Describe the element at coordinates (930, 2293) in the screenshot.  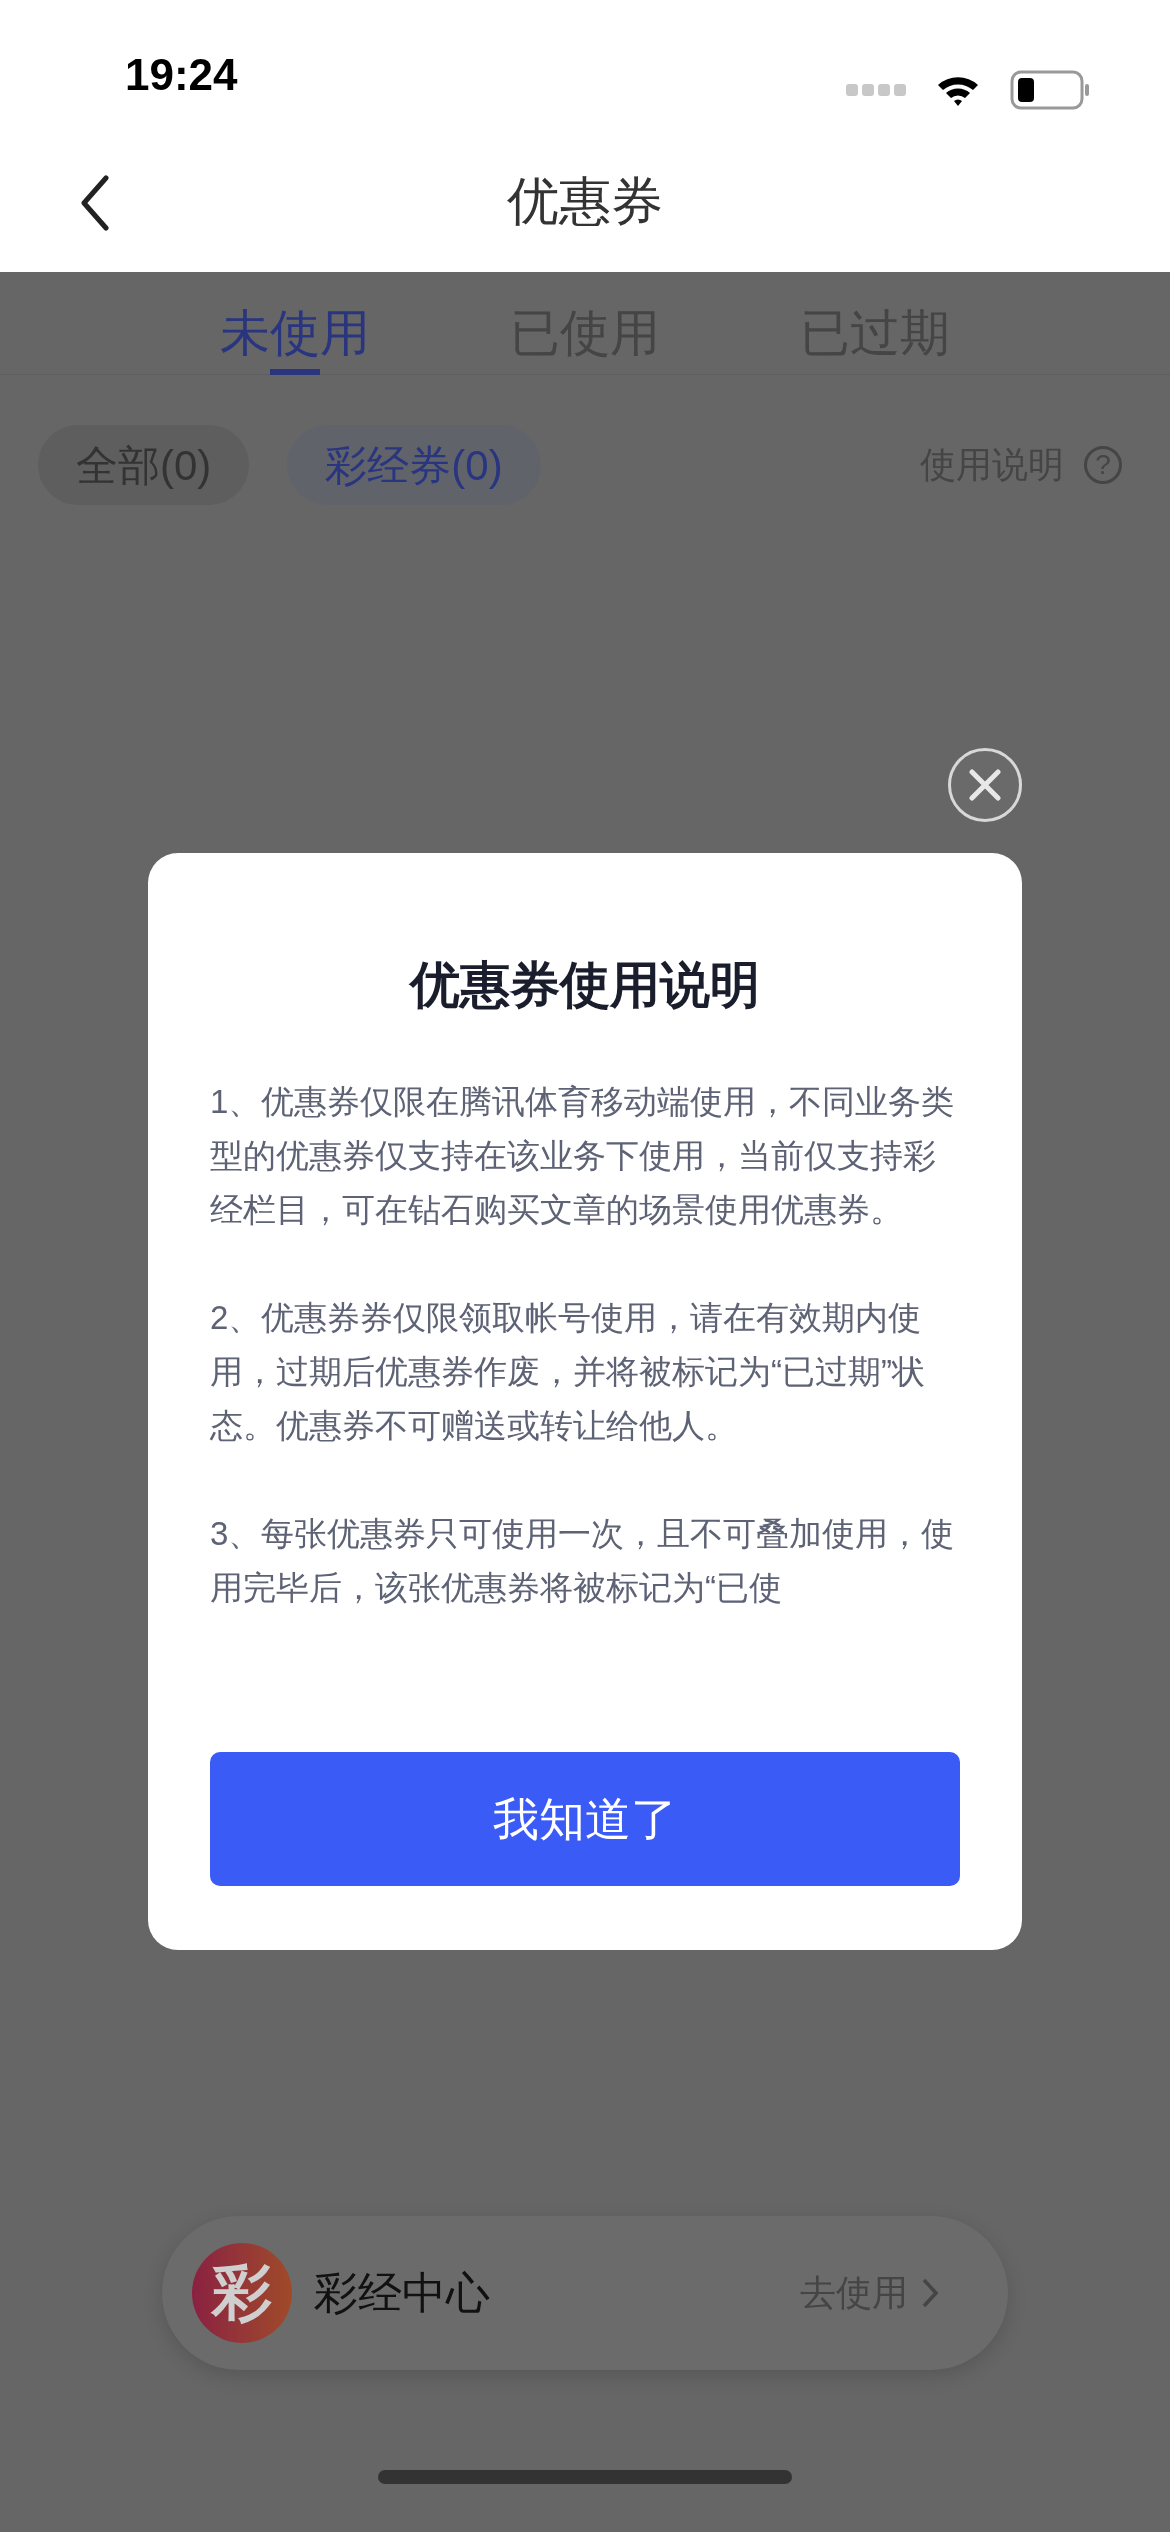
I see `chevron-right-icon` at that location.